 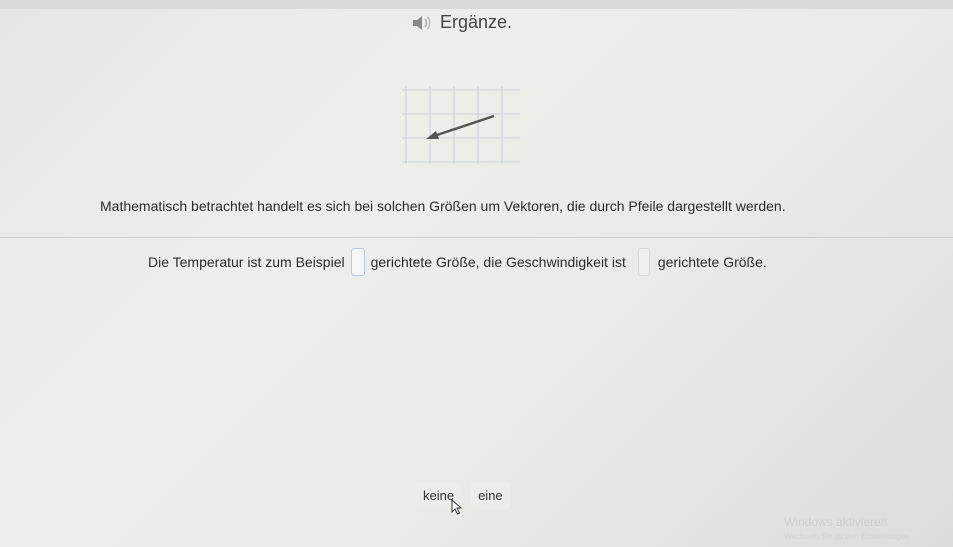 What do you see at coordinates (847, 536) in the screenshot?
I see `windows-activation-subtext: Wechseln Sie zu den Einstellungen` at bounding box center [847, 536].